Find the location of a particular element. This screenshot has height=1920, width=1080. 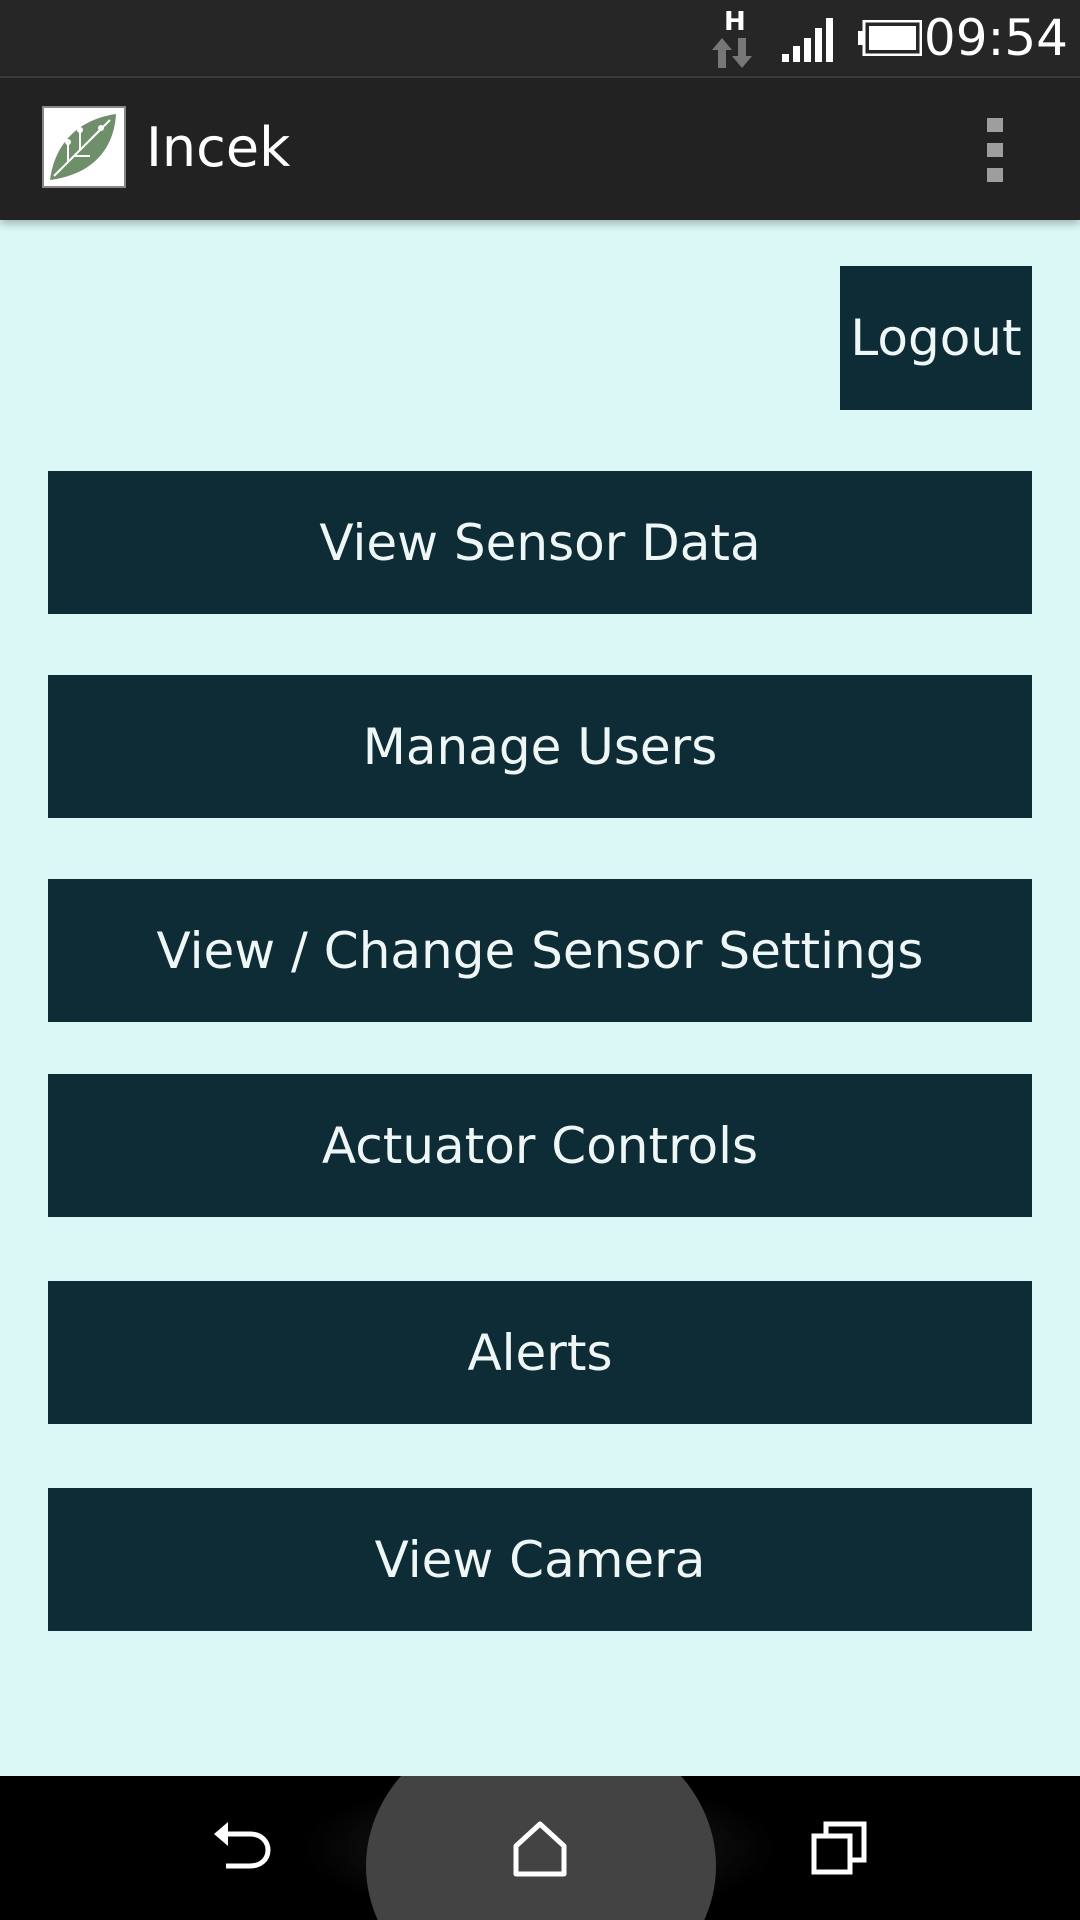

status-clock: 09:54 is located at coordinates (995, 38).